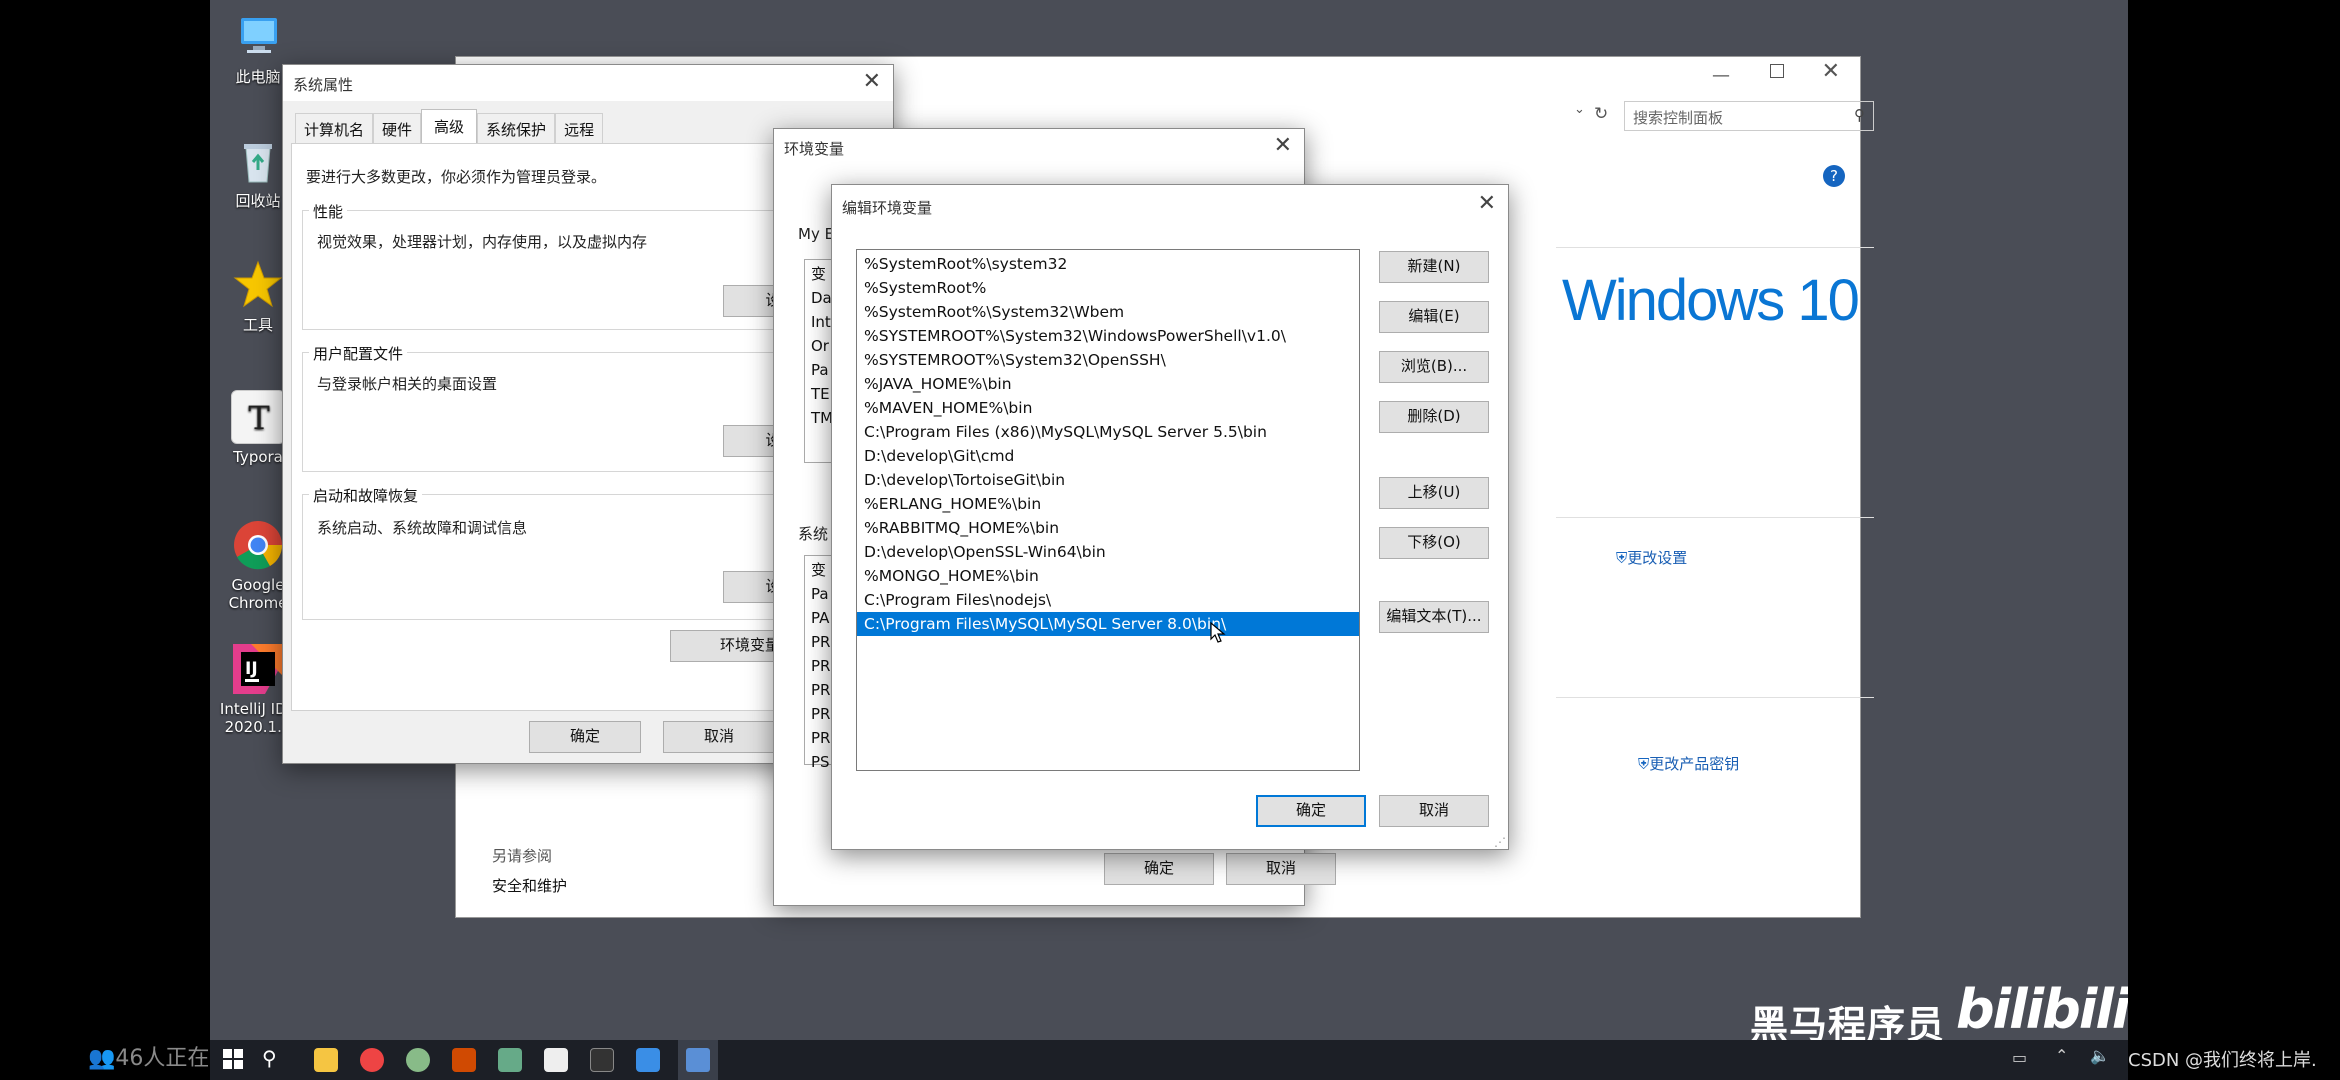 The image size is (2340, 1080). Describe the element at coordinates (1749, 116) in the screenshot. I see `control-panel-search: 搜索控制面板 ⚲` at that location.